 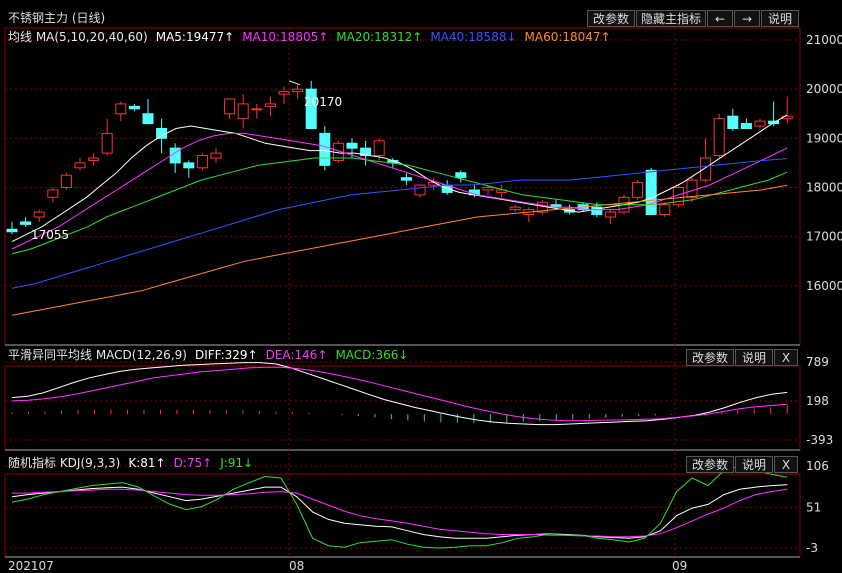 What do you see at coordinates (97, 355) in the screenshot?
I see `macd-legend-item: 平滑异同平均线 MACD(12,26,9)` at bounding box center [97, 355].